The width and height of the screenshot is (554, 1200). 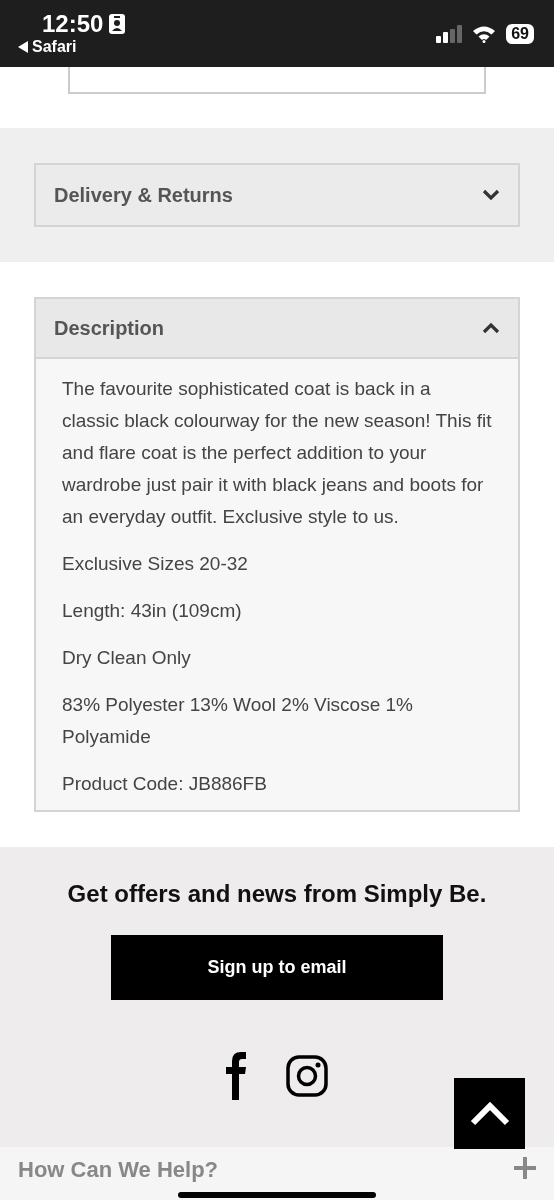 I want to click on description-text: Length: 43in (109cm), so click(x=152, y=611).